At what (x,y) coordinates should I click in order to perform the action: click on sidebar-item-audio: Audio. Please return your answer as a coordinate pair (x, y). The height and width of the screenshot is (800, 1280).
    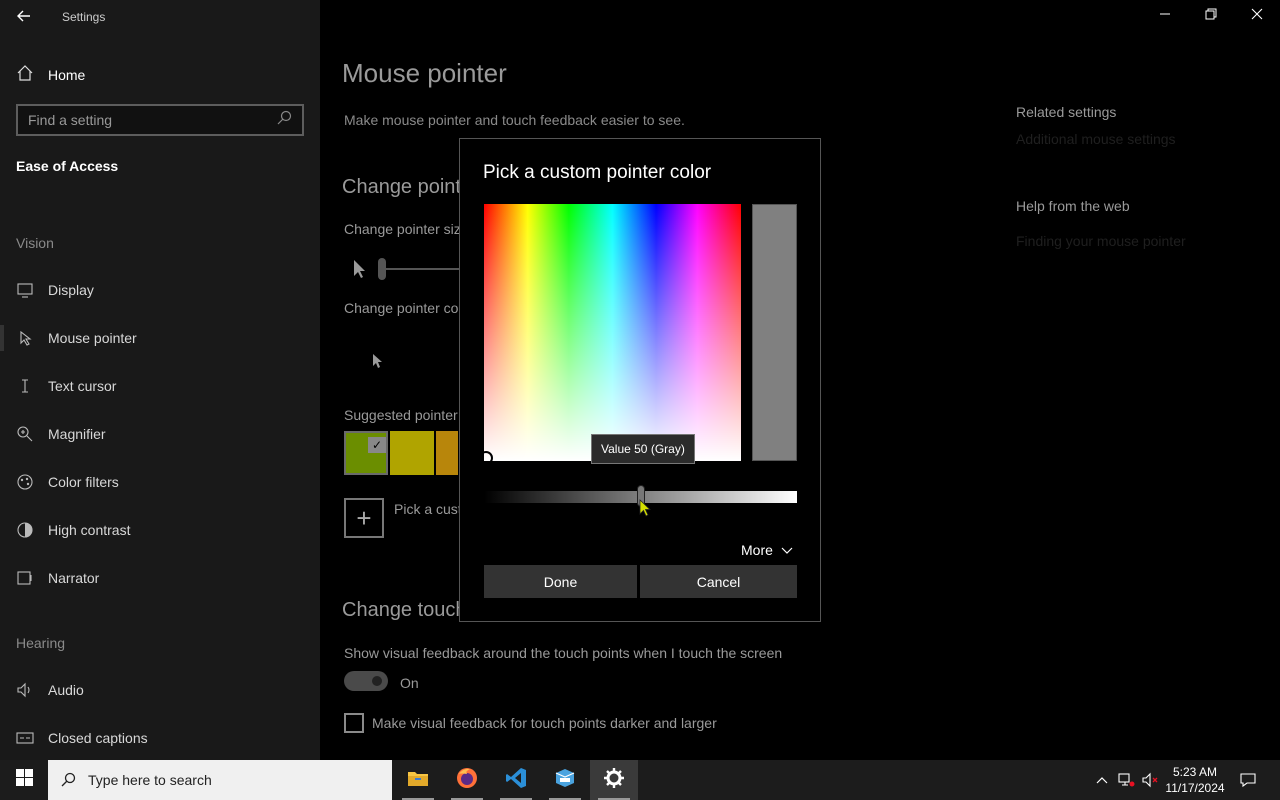
    Looking at the image, I should click on (50, 690).